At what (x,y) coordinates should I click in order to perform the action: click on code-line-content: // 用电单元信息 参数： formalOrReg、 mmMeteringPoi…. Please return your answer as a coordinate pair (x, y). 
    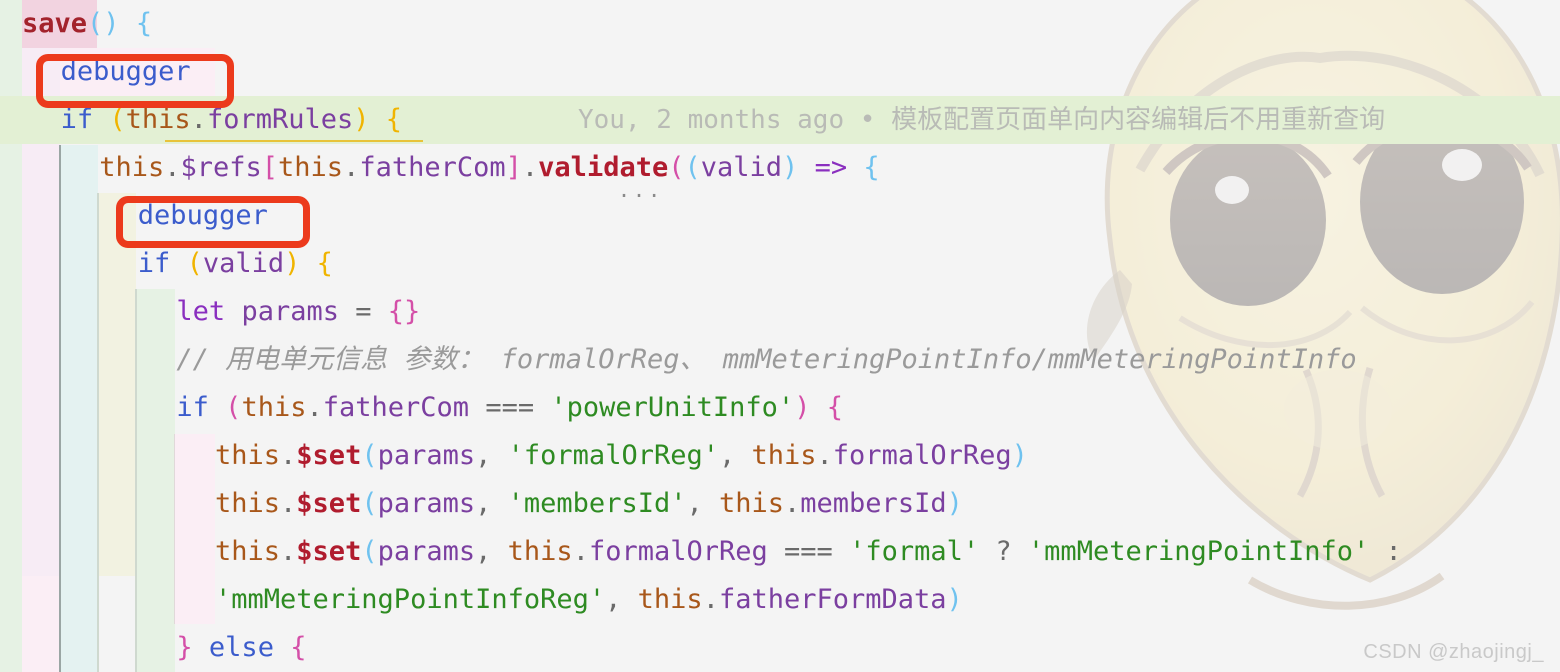
    Looking at the image, I should click on (766, 360).